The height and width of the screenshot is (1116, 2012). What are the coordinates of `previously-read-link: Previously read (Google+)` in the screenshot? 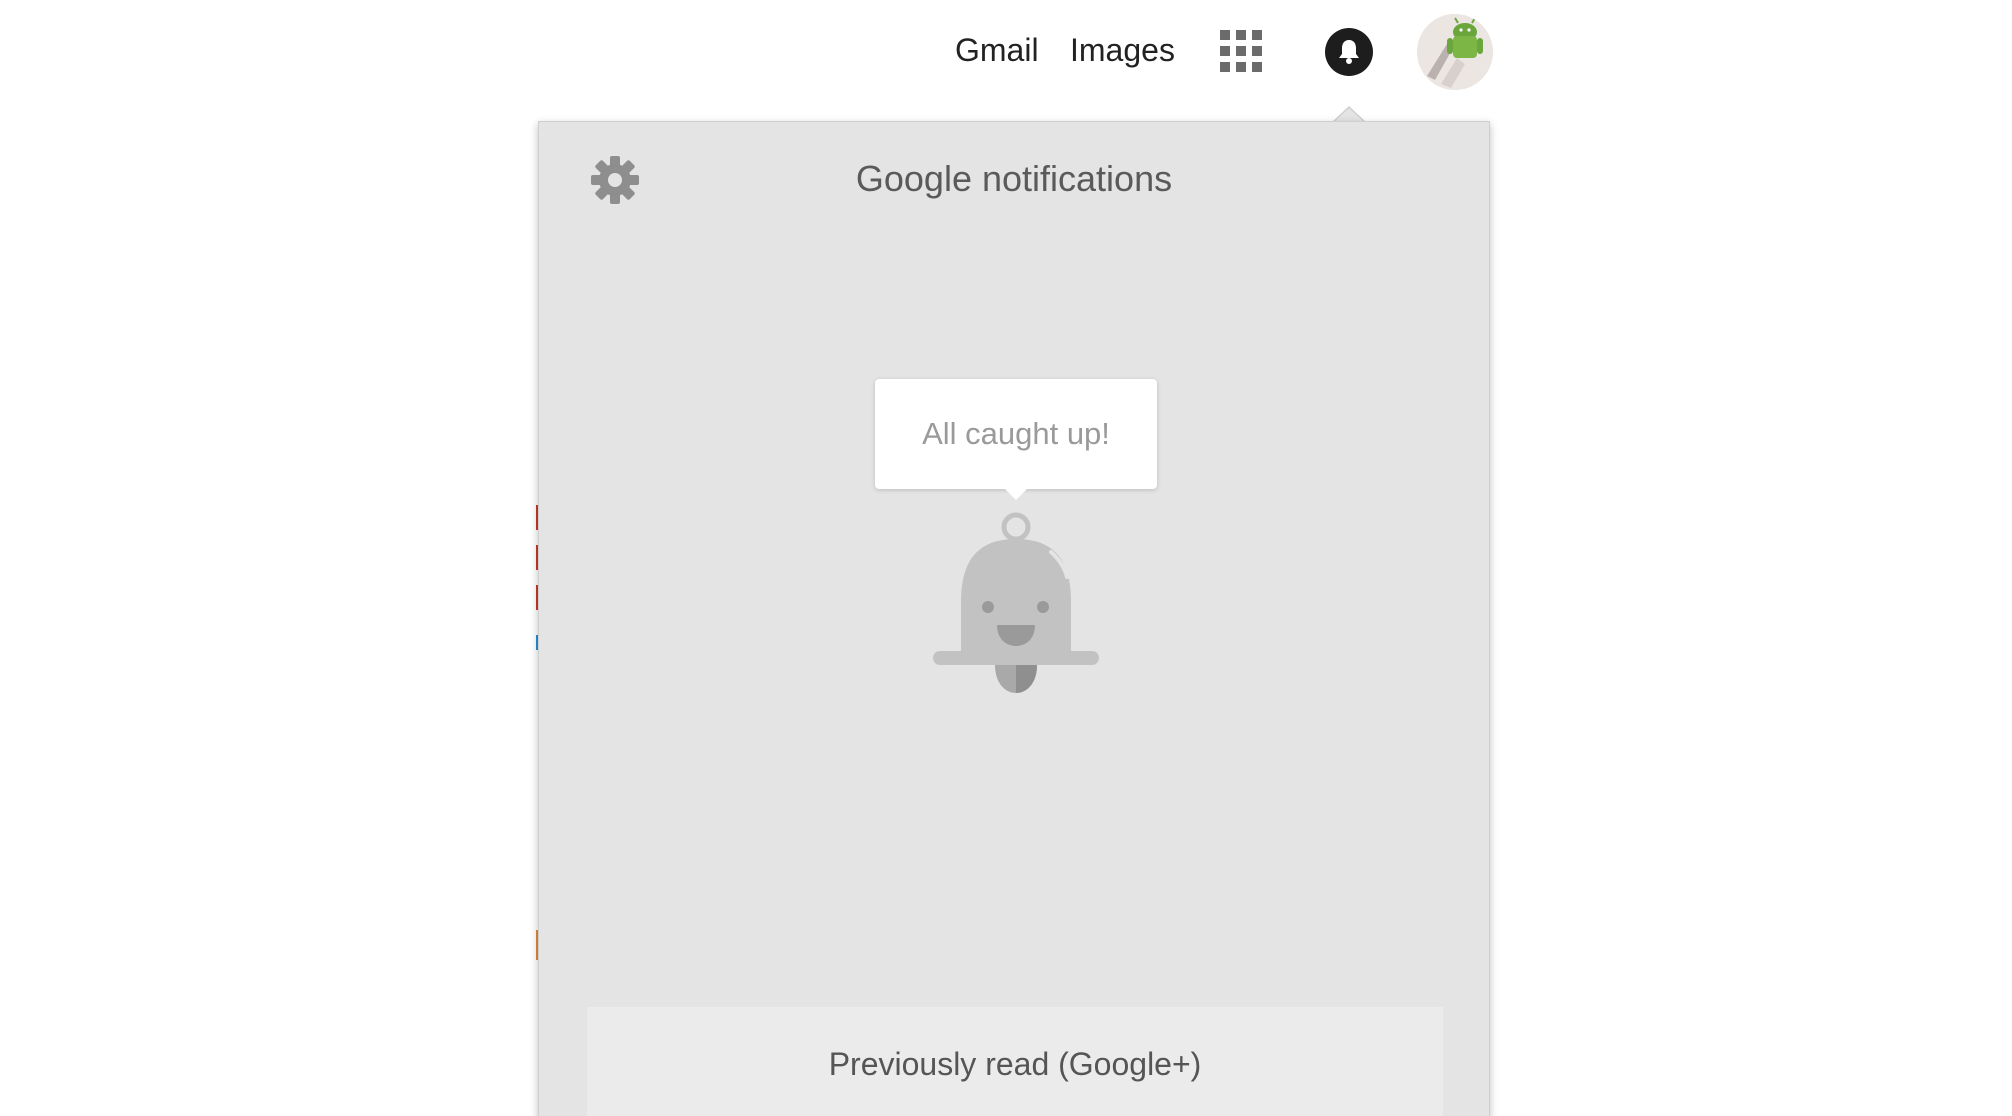 It's located at (1015, 1061).